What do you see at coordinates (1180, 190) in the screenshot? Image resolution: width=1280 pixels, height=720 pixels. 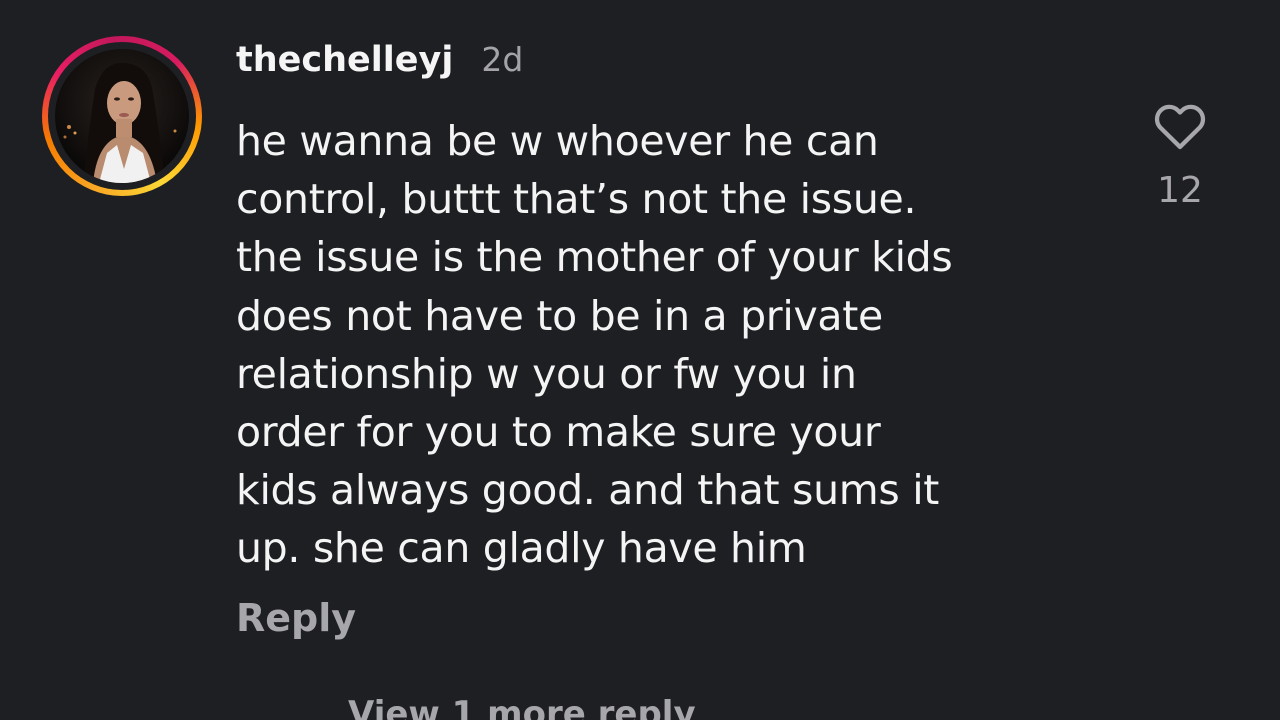 I see `like-count: 12` at bounding box center [1180, 190].